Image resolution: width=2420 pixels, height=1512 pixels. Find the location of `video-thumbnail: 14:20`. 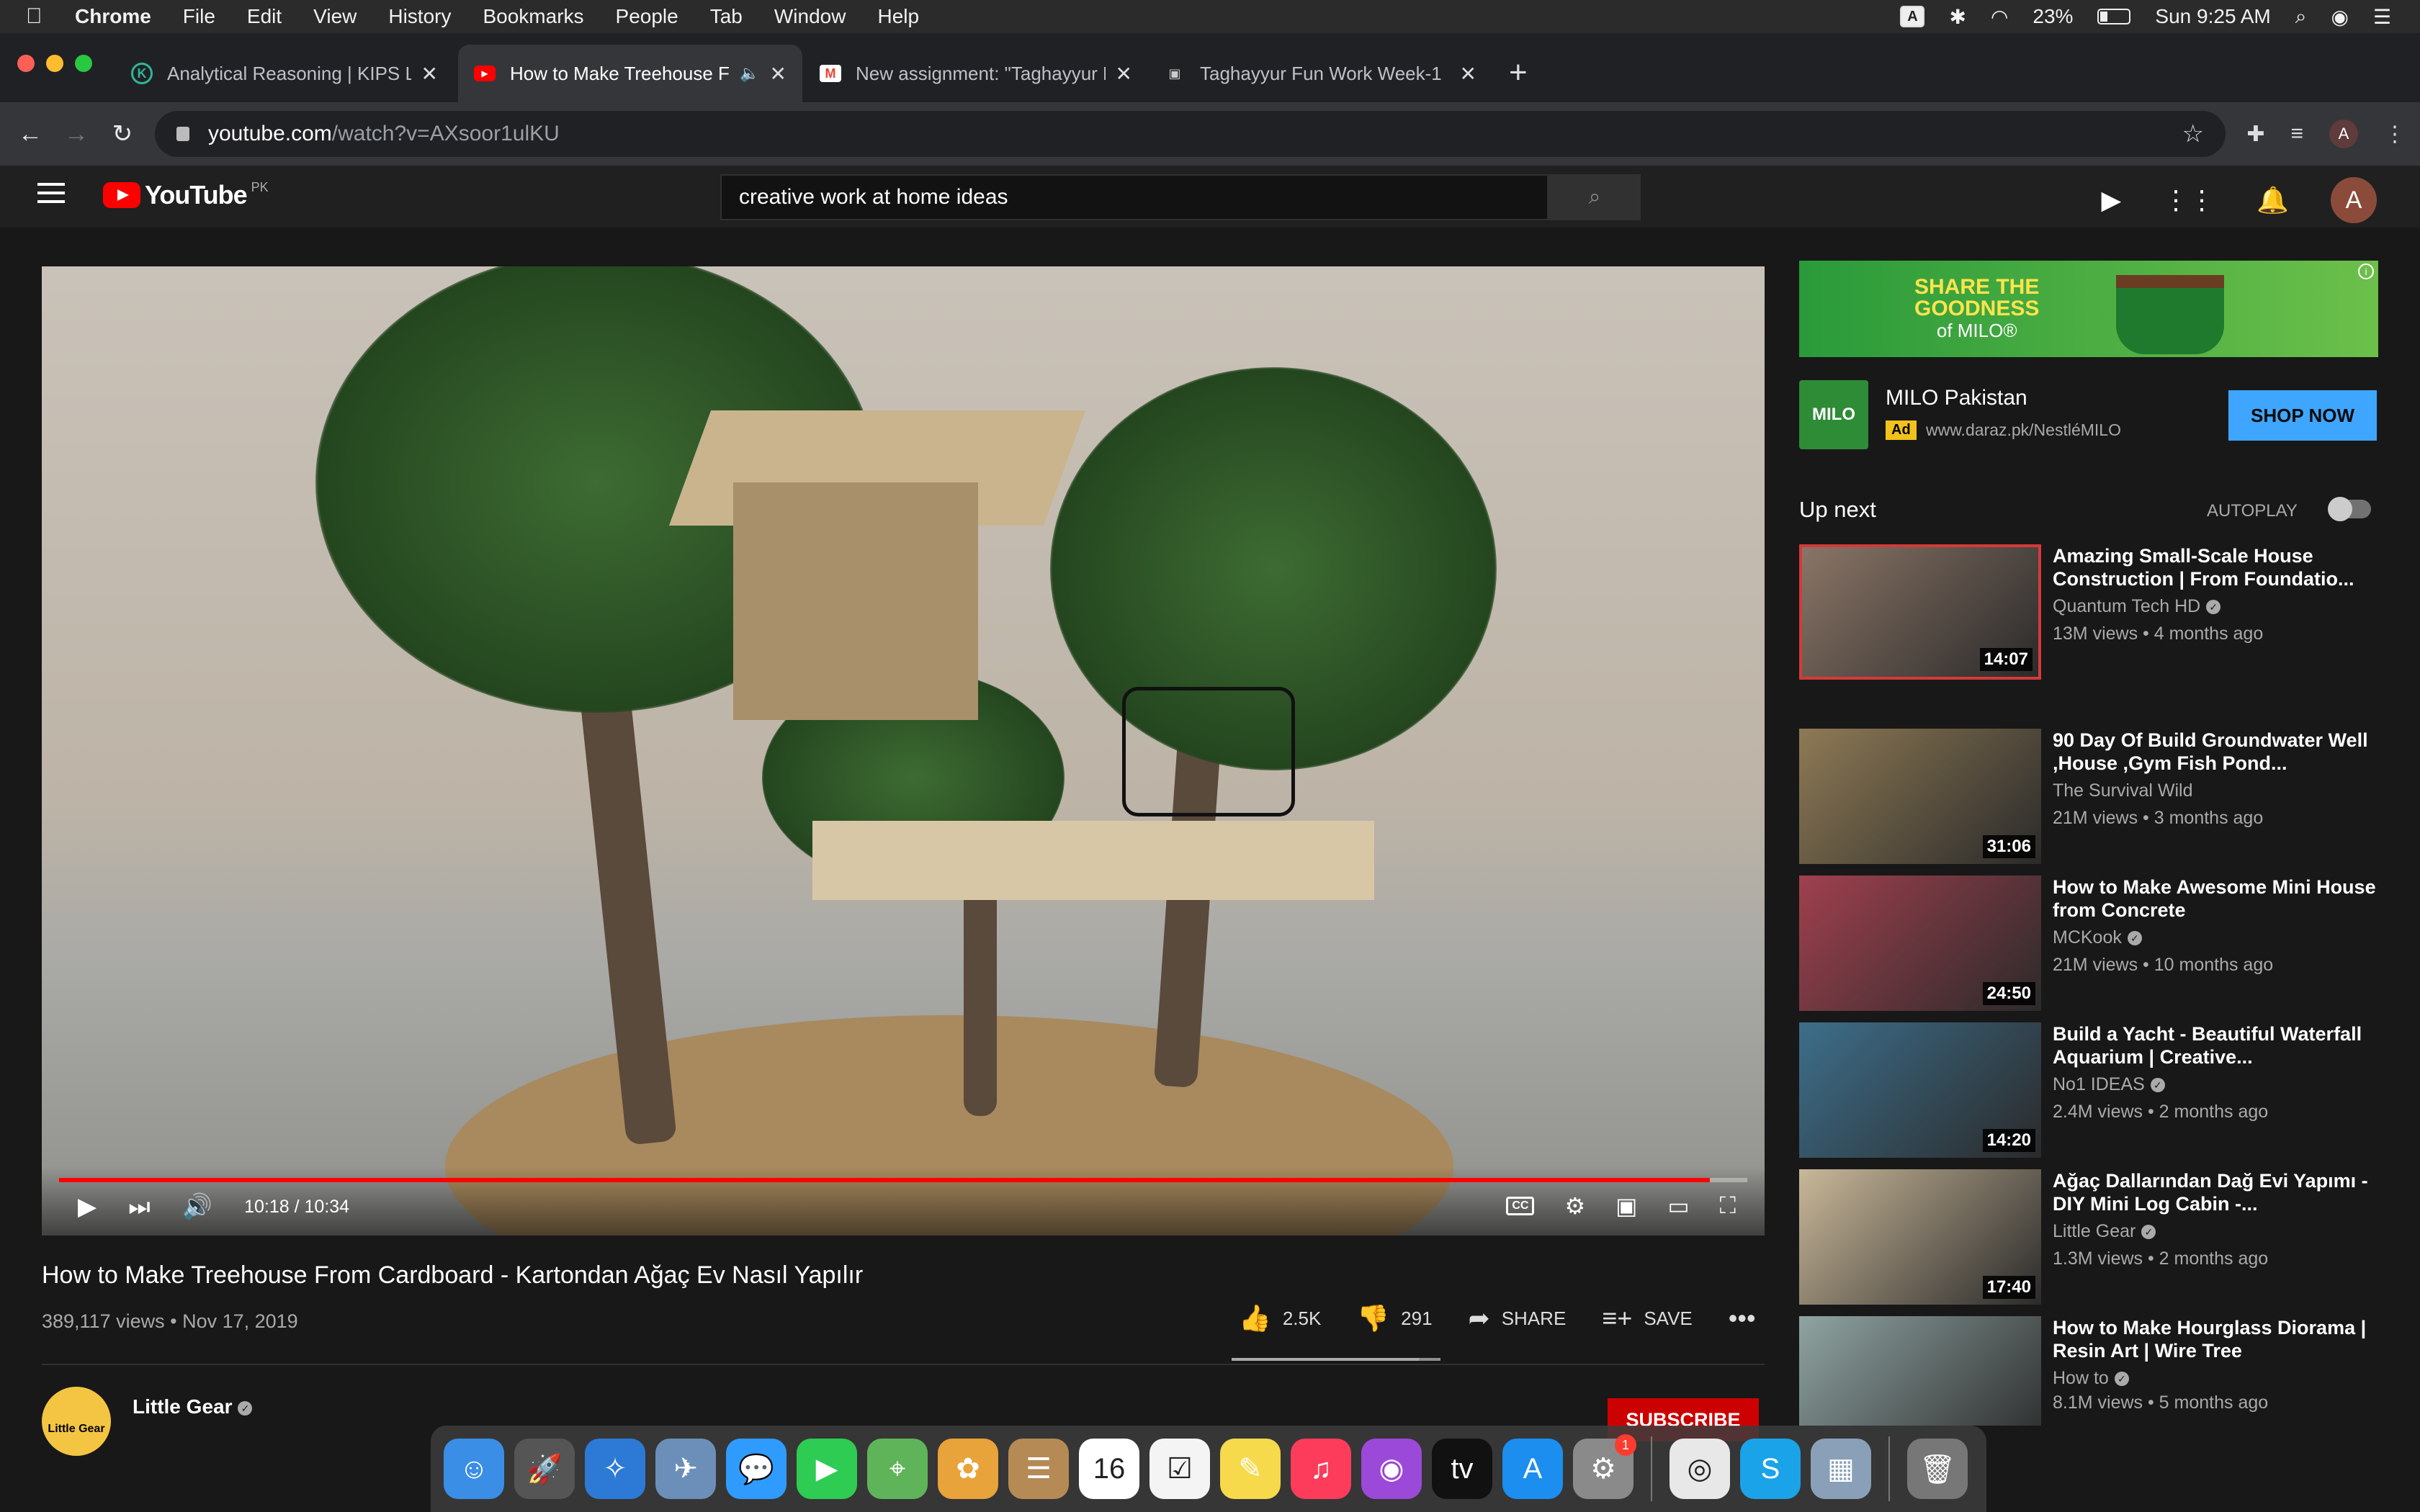

video-thumbnail: 14:20 is located at coordinates (1920, 1090).